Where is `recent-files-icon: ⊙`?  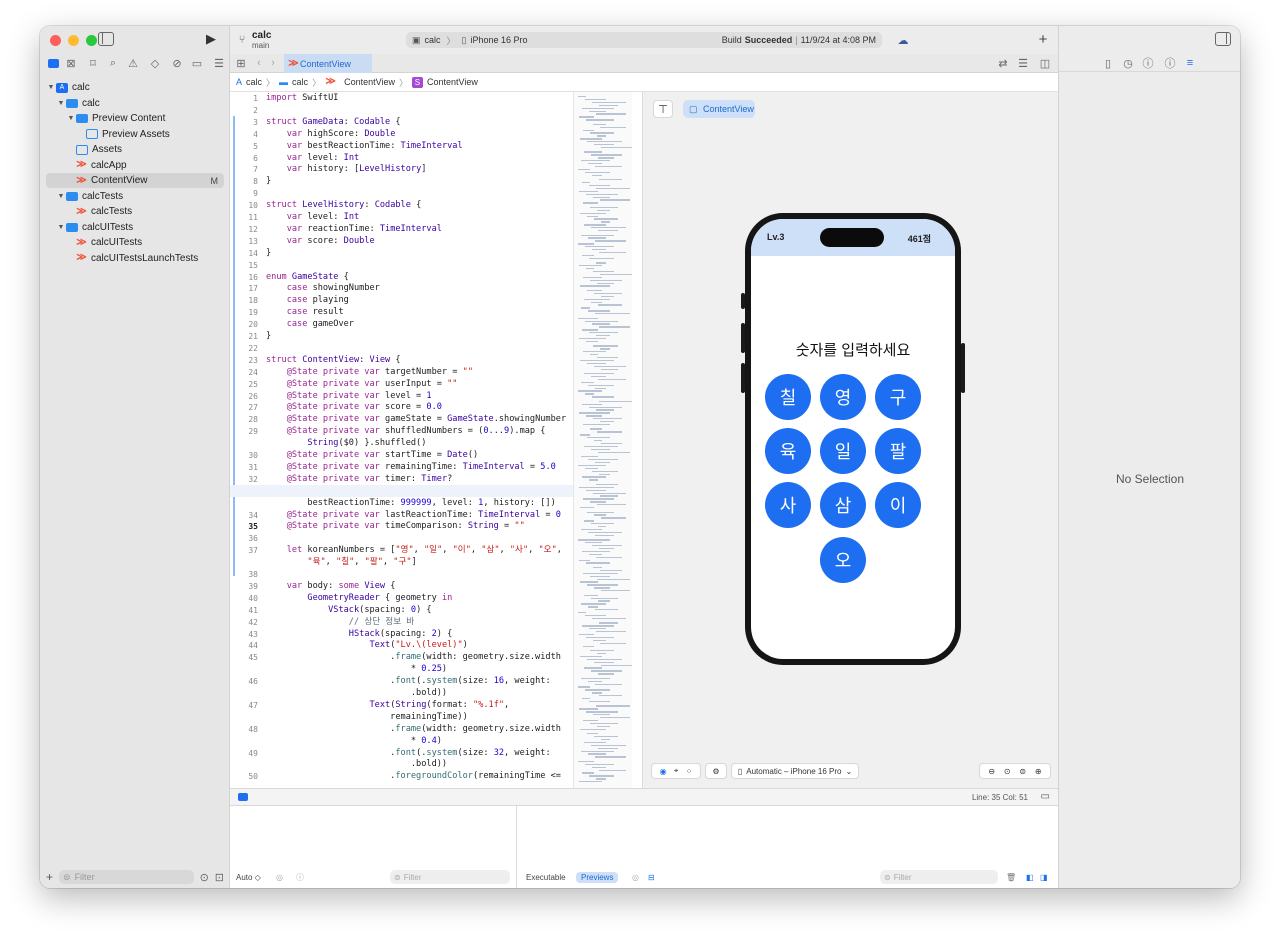 recent-files-icon: ⊙ is located at coordinates (204, 877).